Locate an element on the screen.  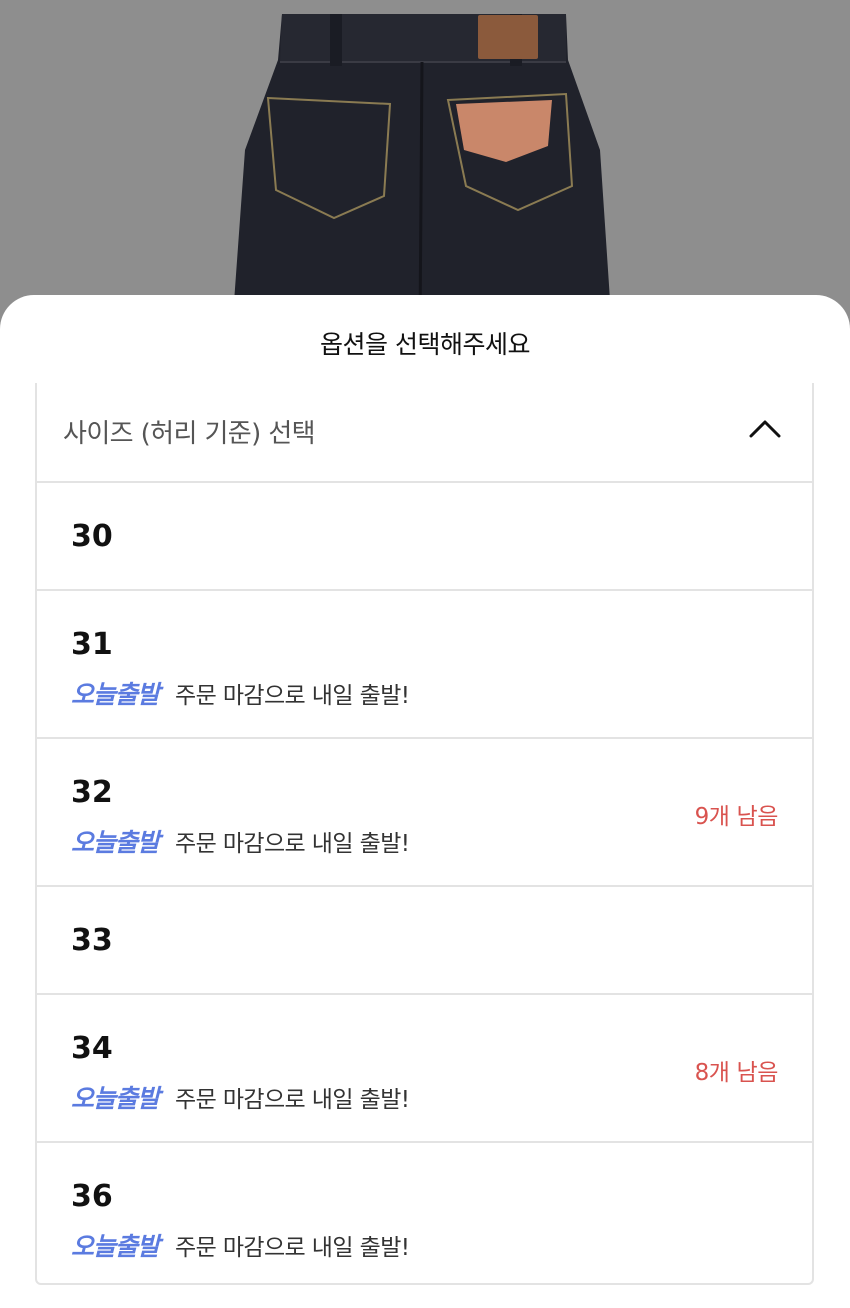
size-option-32: 32 오늘출발 주문 마감으로 내일 출발! 9개 남음 is located at coordinates (424, 813).